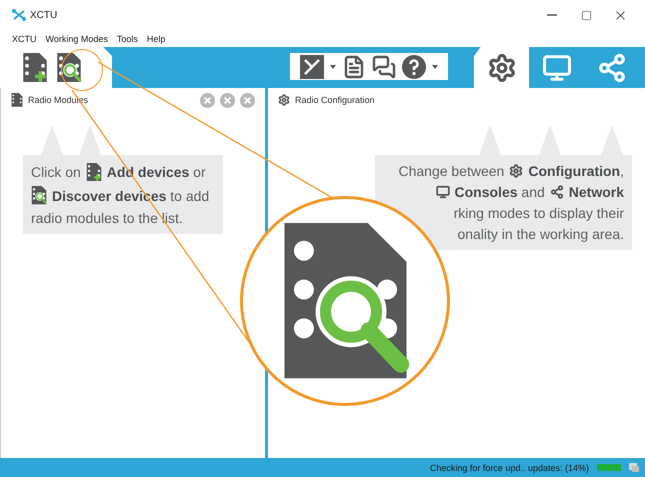  What do you see at coordinates (509, 467) in the screenshot?
I see `status-text: Checking for force upd.. updates: (14%)` at bounding box center [509, 467].